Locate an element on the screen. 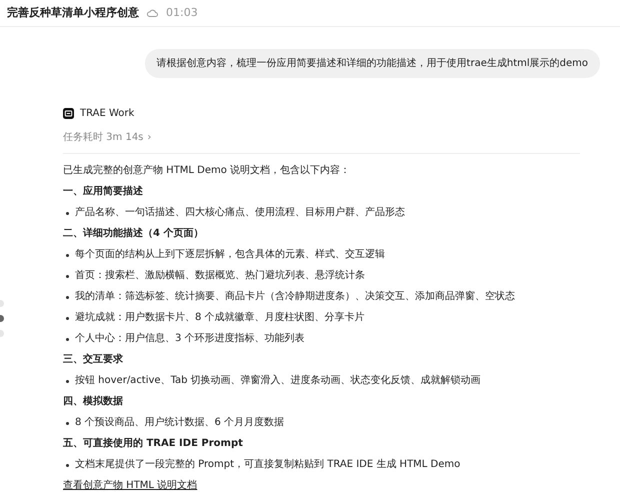 The height and width of the screenshot is (500, 620). user-message-bubble: 请根据创意内容，梳理一份应用简要描述和详细的功能描述，用于使用trae生成html展示的demo is located at coordinates (372, 63).